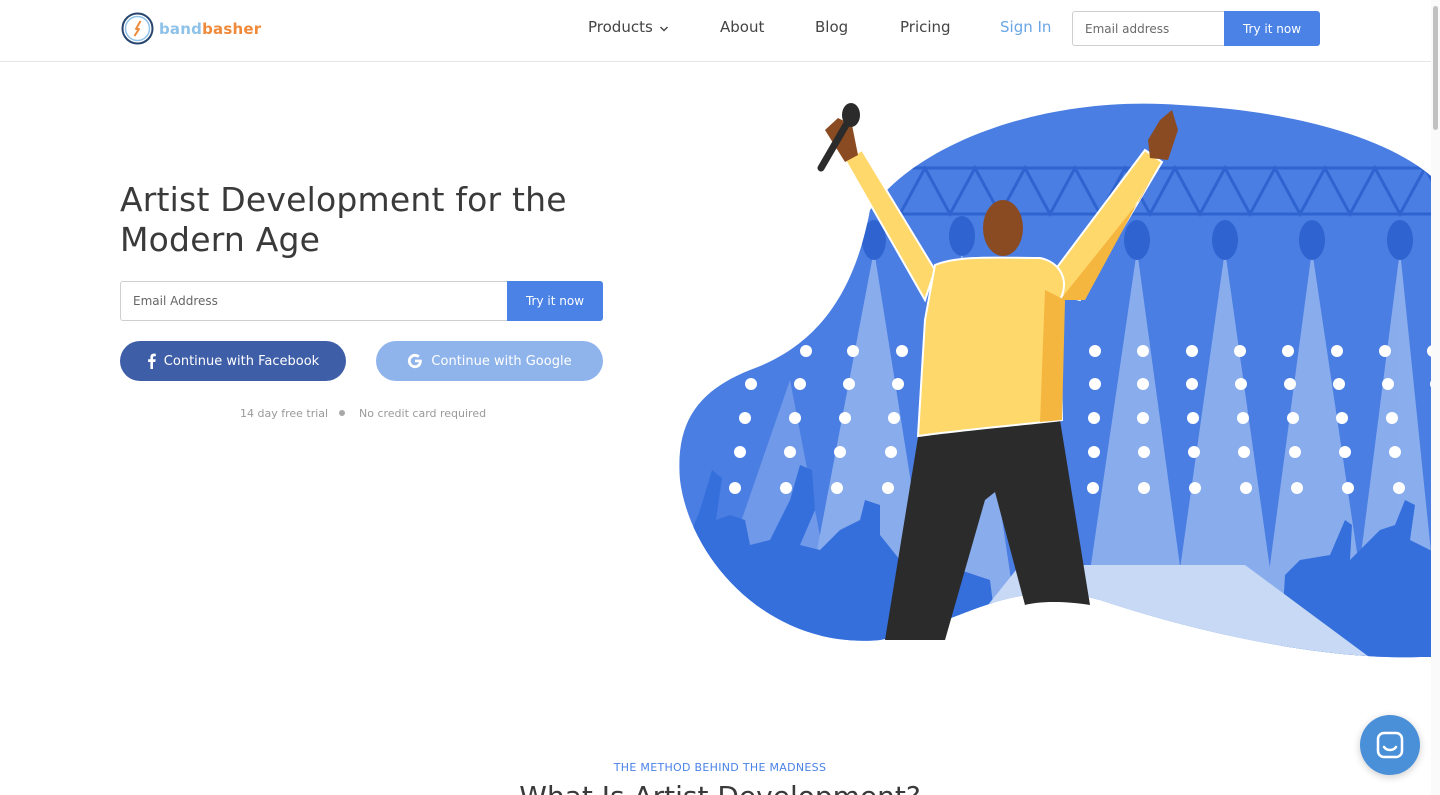 The width and height of the screenshot is (1440, 795). I want to click on chat-launcher-button, so click(1390, 745).